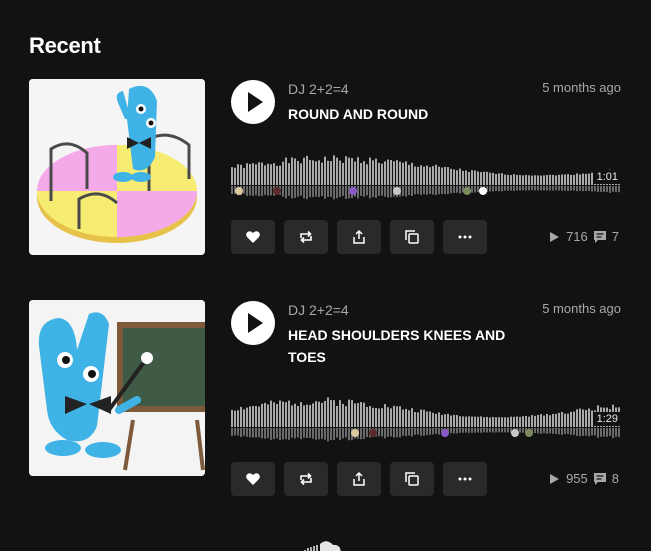 Image resolution: width=651 pixels, height=551 pixels. I want to click on section-title: Recent, so click(65, 45).